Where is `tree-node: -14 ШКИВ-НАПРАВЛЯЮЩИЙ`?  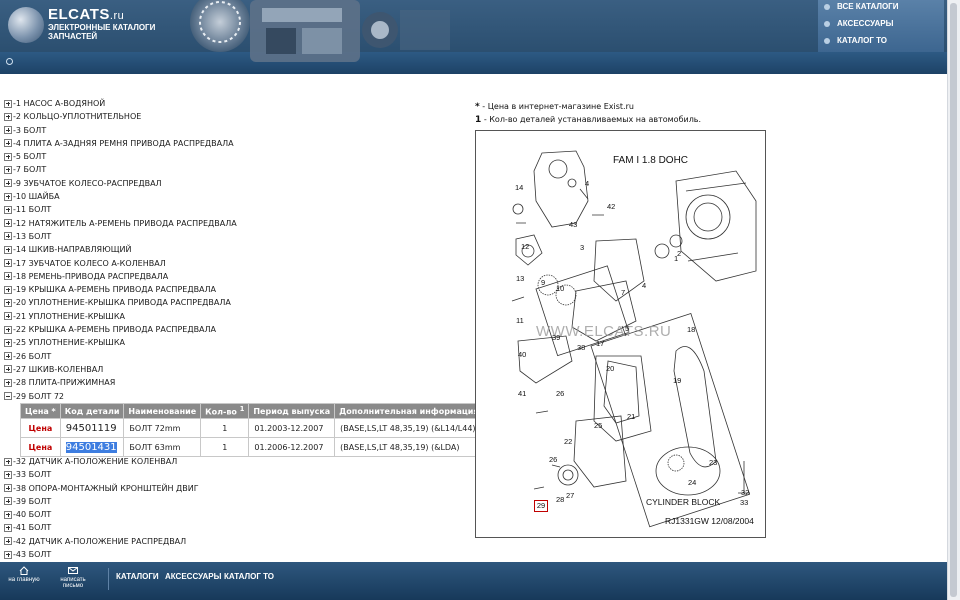
tree-node: -14 ШКИВ-НАПРАВЛЯЮЩИЙ is located at coordinates (120, 249).